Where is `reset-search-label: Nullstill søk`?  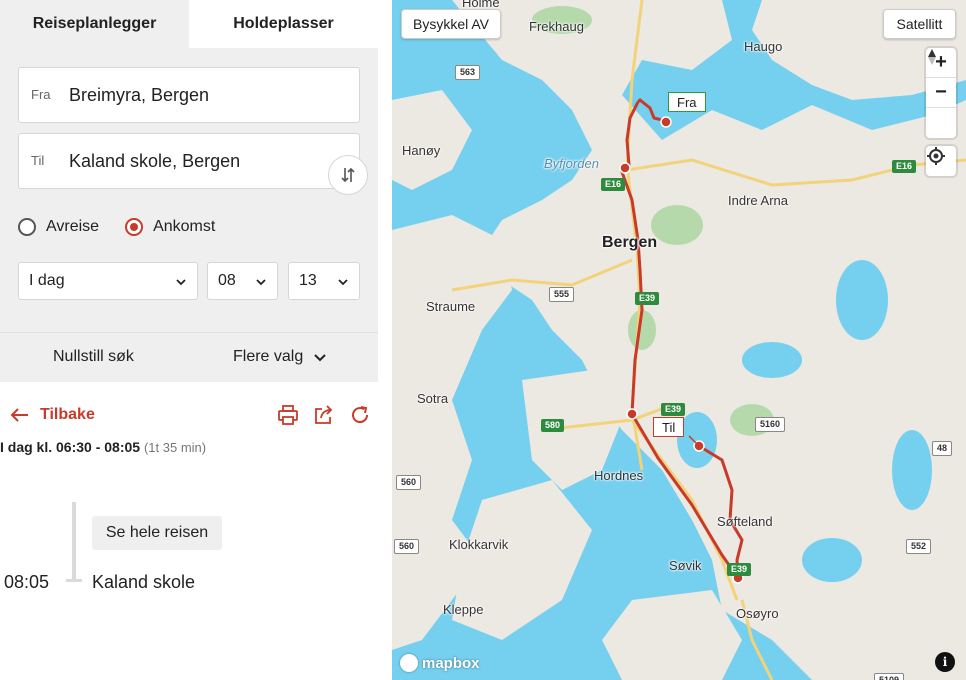 reset-search-label: Nullstill søk is located at coordinates (93, 356).